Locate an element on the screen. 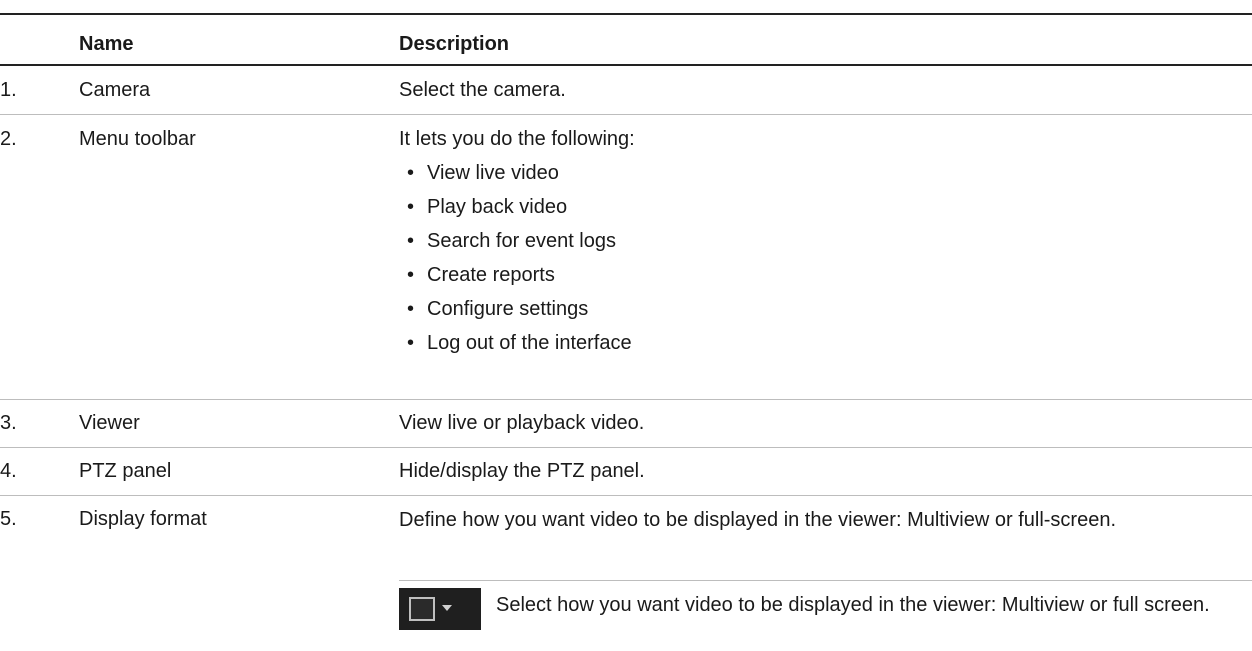 The width and height of the screenshot is (1252, 651). list-item-text: Log out of the interface is located at coordinates (529, 343).